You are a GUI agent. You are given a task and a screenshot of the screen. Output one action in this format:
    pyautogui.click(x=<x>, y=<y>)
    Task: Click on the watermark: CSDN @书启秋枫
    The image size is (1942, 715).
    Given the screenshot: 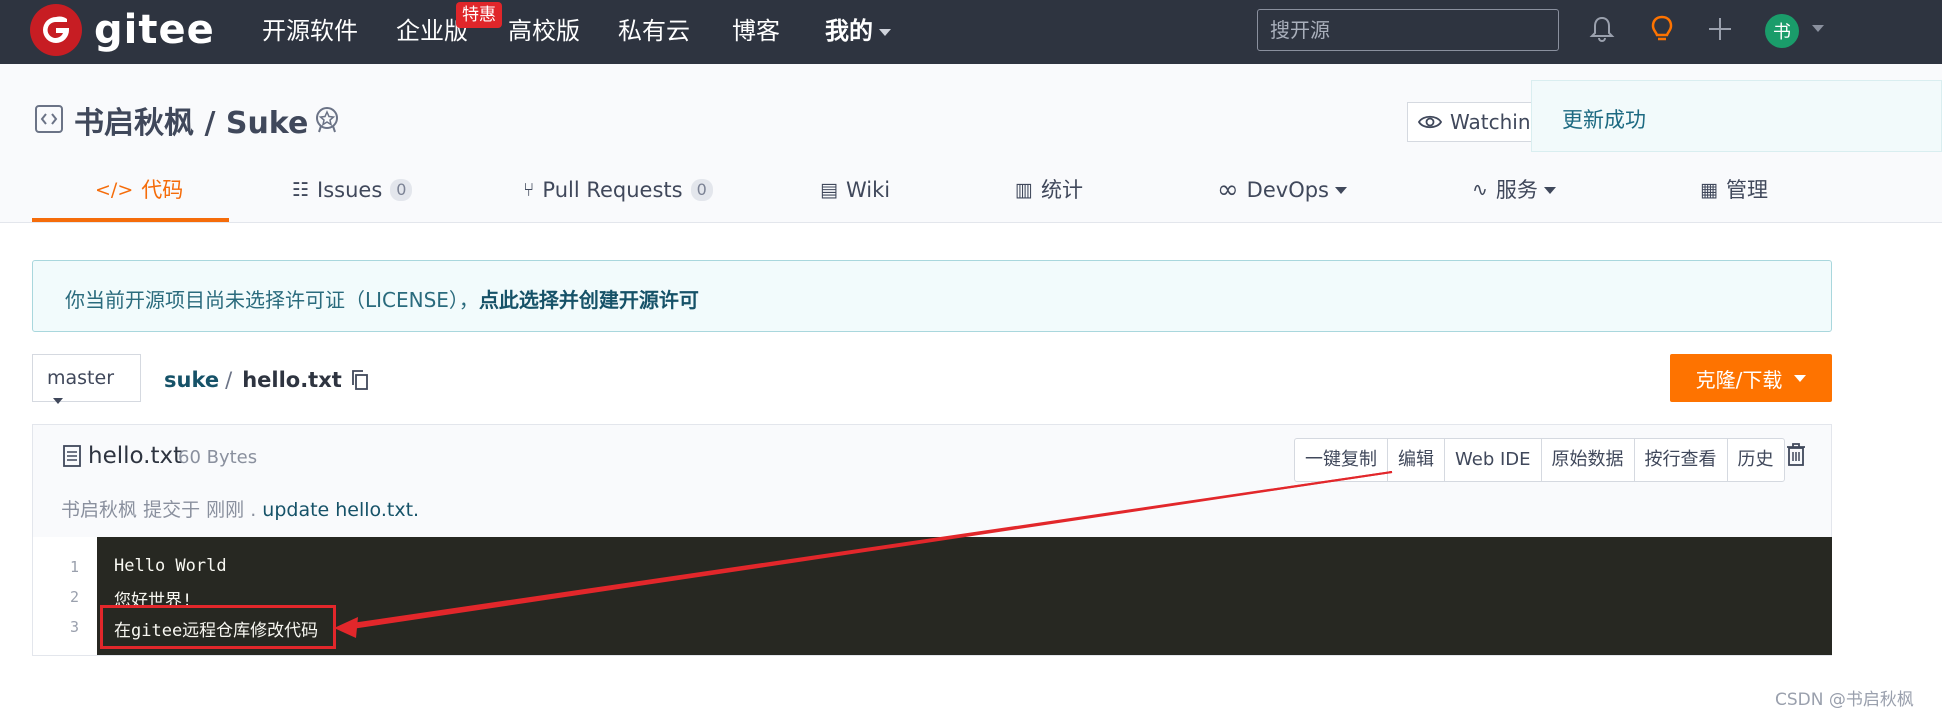 What is the action you would take?
    pyautogui.click(x=1844, y=700)
    